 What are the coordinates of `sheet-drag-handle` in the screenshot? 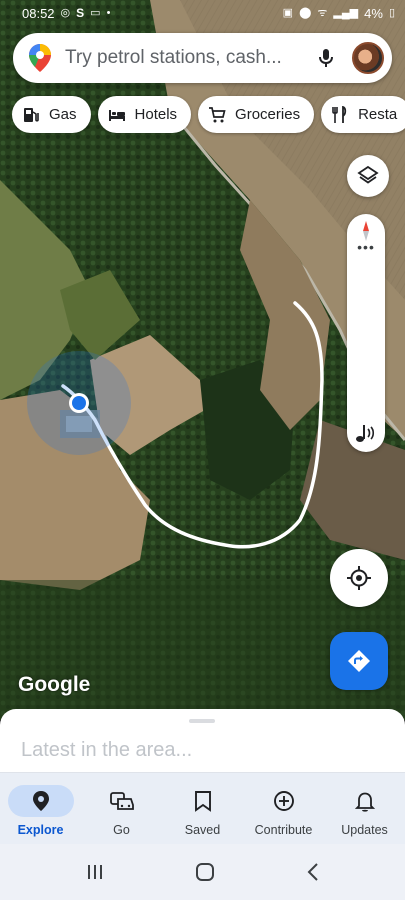 It's located at (202, 721).